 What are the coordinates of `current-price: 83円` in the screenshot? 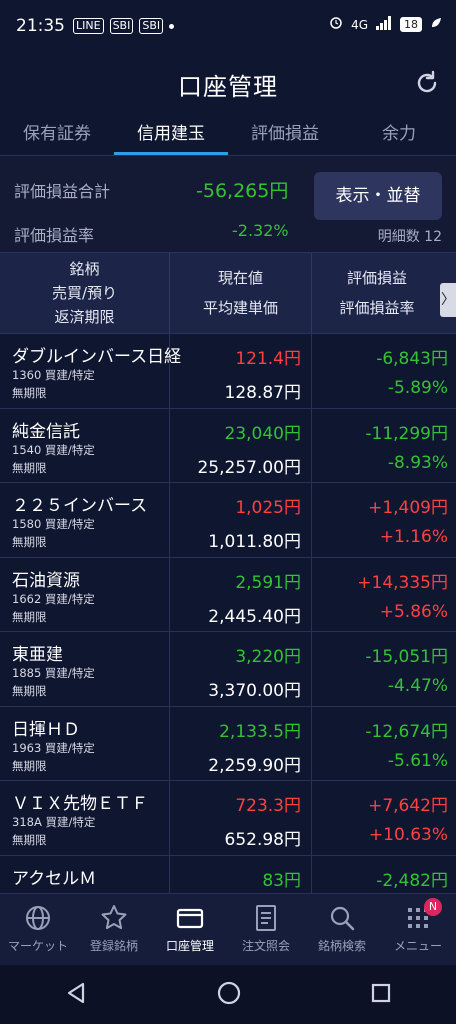 It's located at (281, 880).